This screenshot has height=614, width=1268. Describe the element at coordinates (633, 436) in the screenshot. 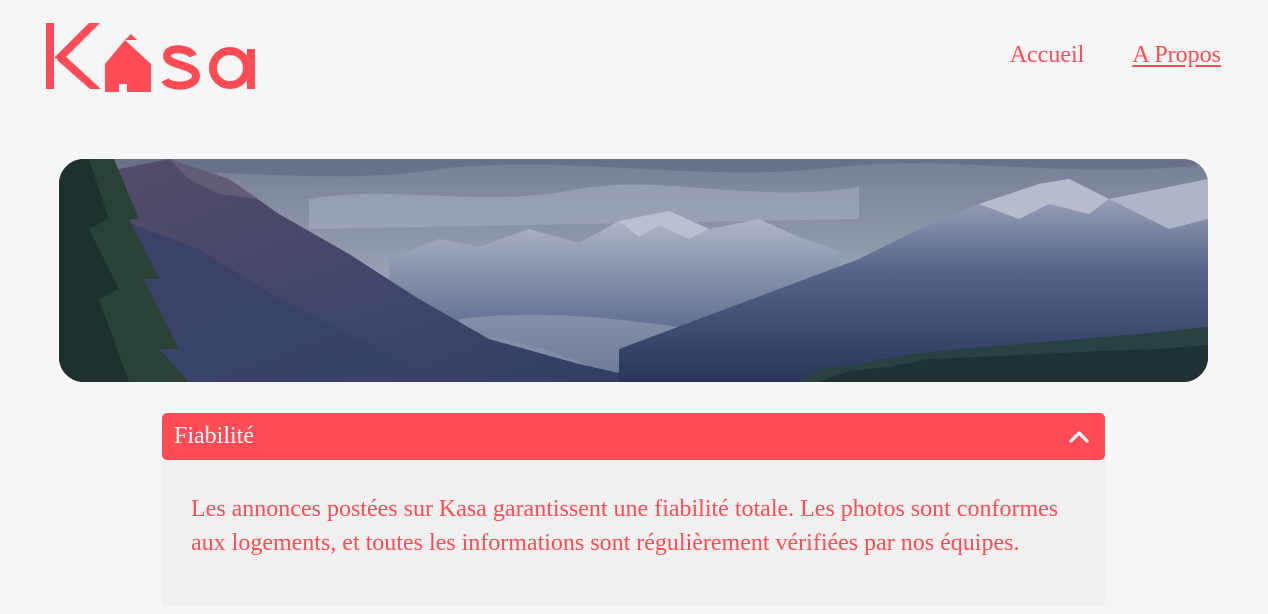

I see `collapse-header: Fiabilité` at that location.